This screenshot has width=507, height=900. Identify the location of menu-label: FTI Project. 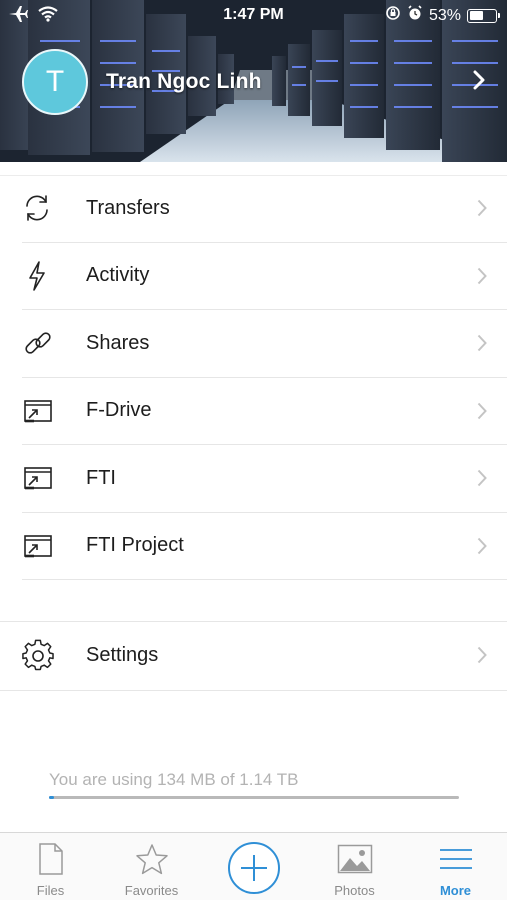
(135, 545).